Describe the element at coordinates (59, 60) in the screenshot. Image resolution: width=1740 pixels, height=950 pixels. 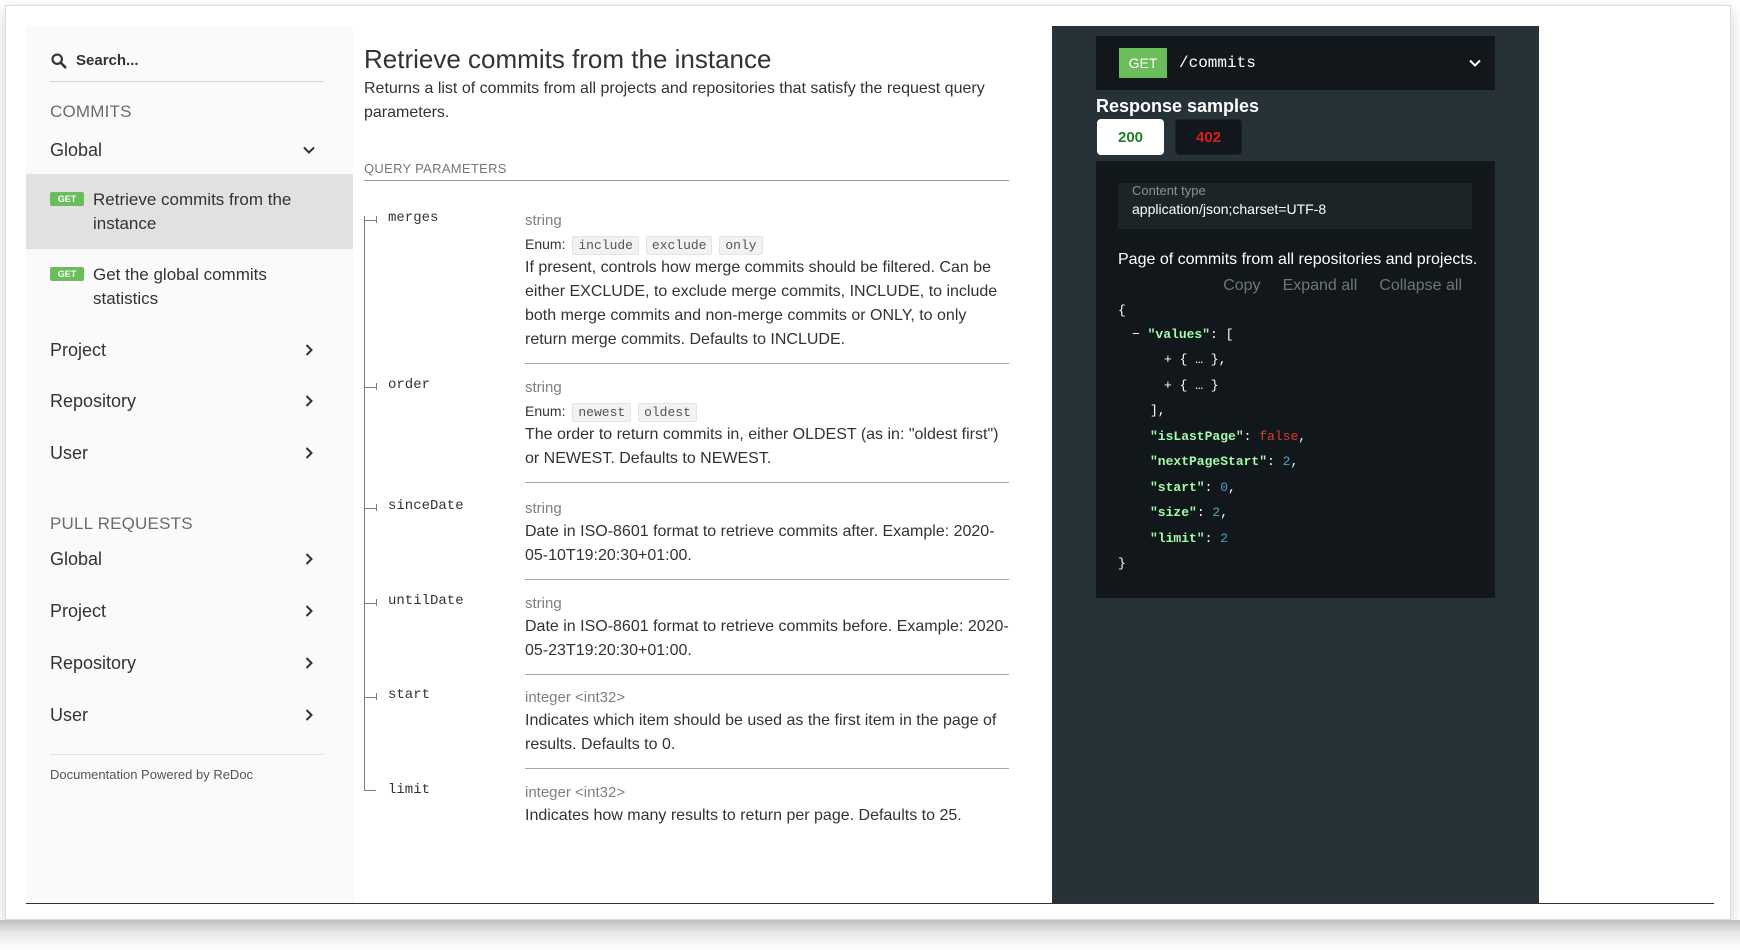
I see `search-icon` at that location.